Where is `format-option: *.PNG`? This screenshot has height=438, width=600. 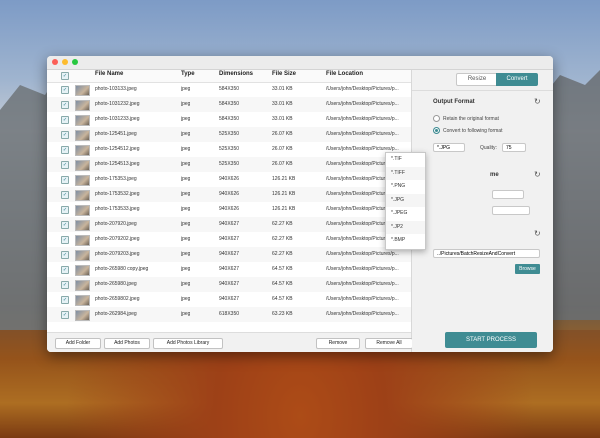 format-option: *.PNG is located at coordinates (405, 186).